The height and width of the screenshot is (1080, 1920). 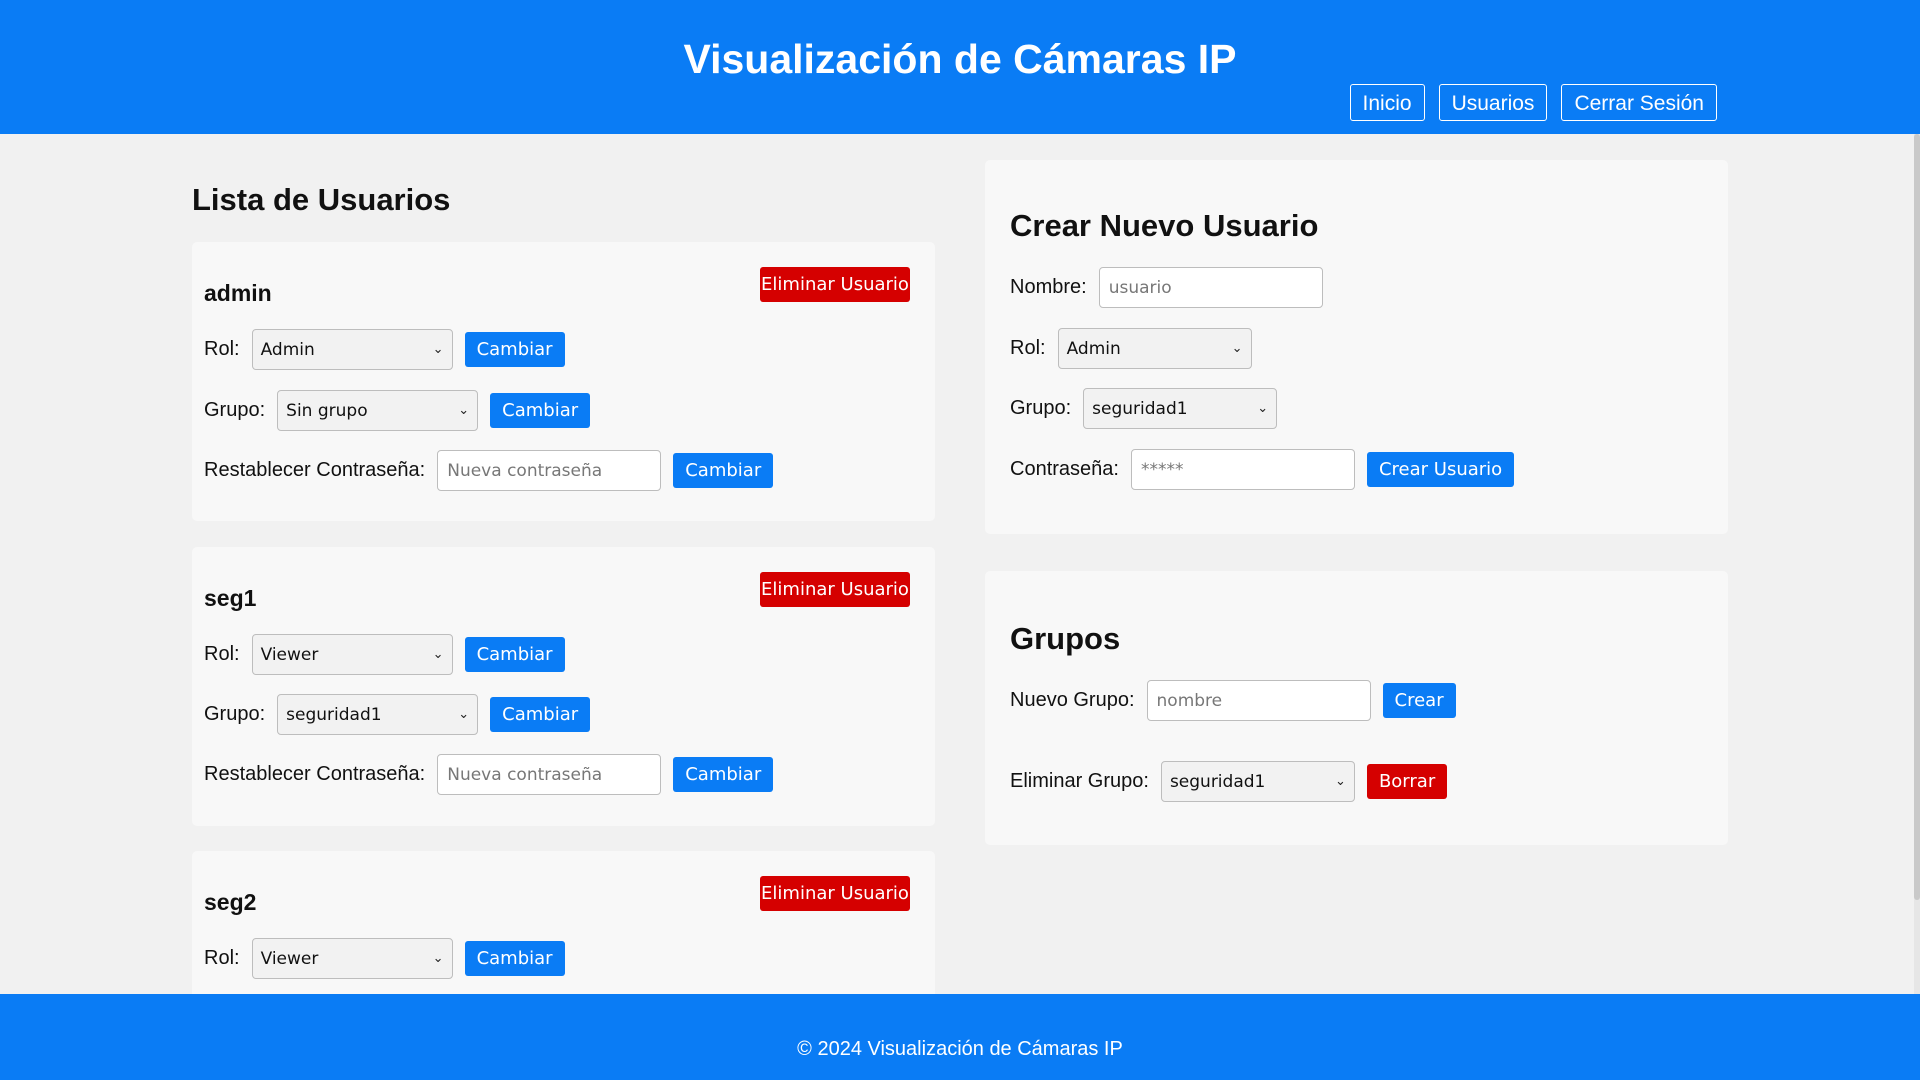 What do you see at coordinates (352, 349) in the screenshot?
I see `role-select: Admin ⌄` at bounding box center [352, 349].